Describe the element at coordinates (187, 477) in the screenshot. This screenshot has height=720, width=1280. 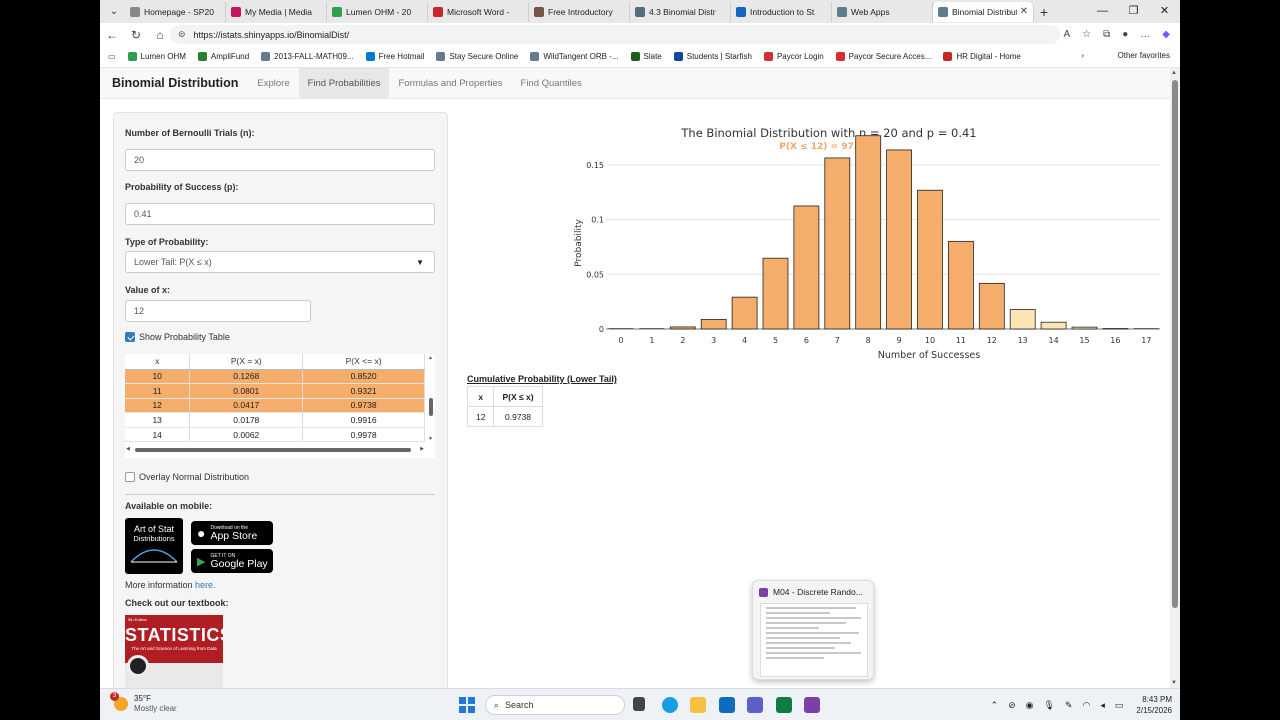
I see `overlay-normal-checkbox: Overlay Normal Distribution` at that location.